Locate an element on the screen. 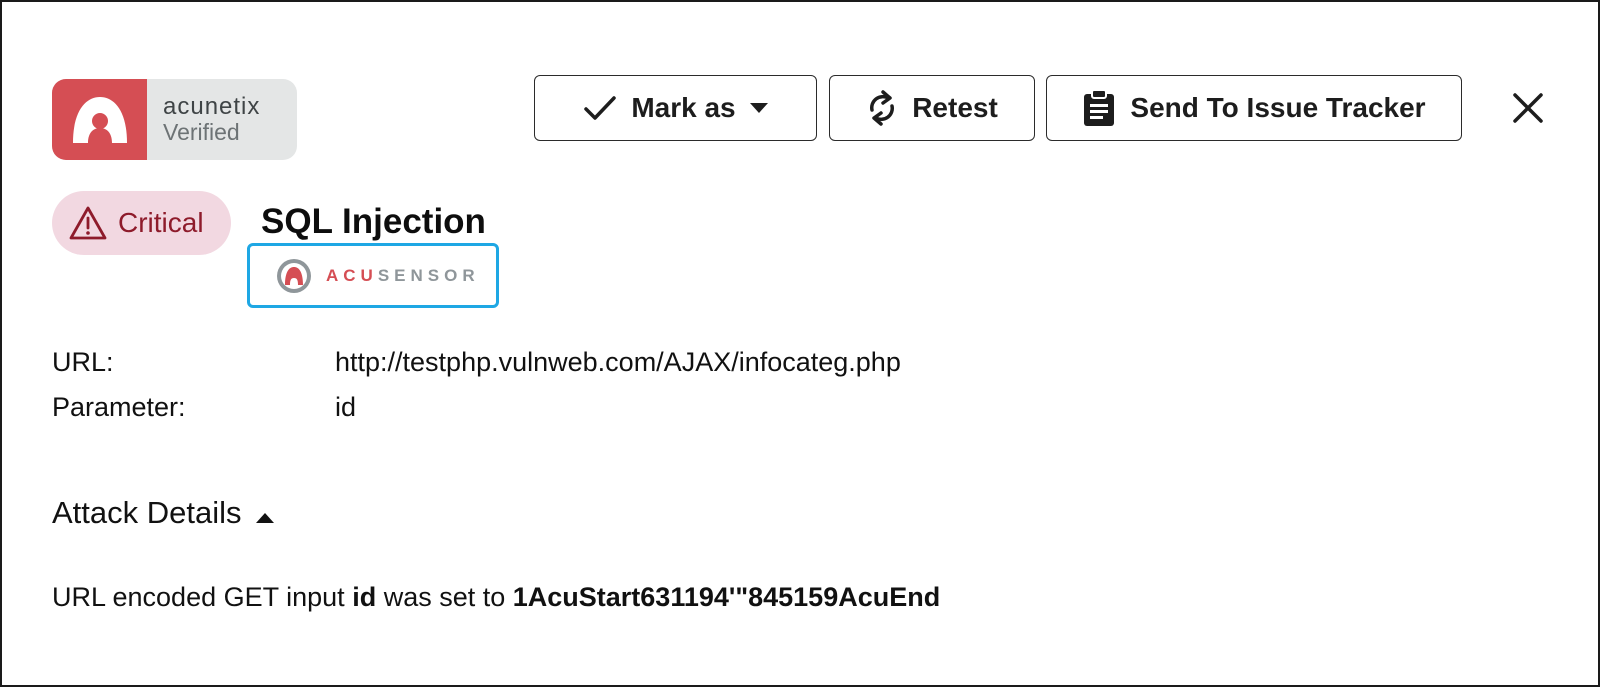 The width and height of the screenshot is (1600, 687). logo-name: acunetix is located at coordinates (212, 106).